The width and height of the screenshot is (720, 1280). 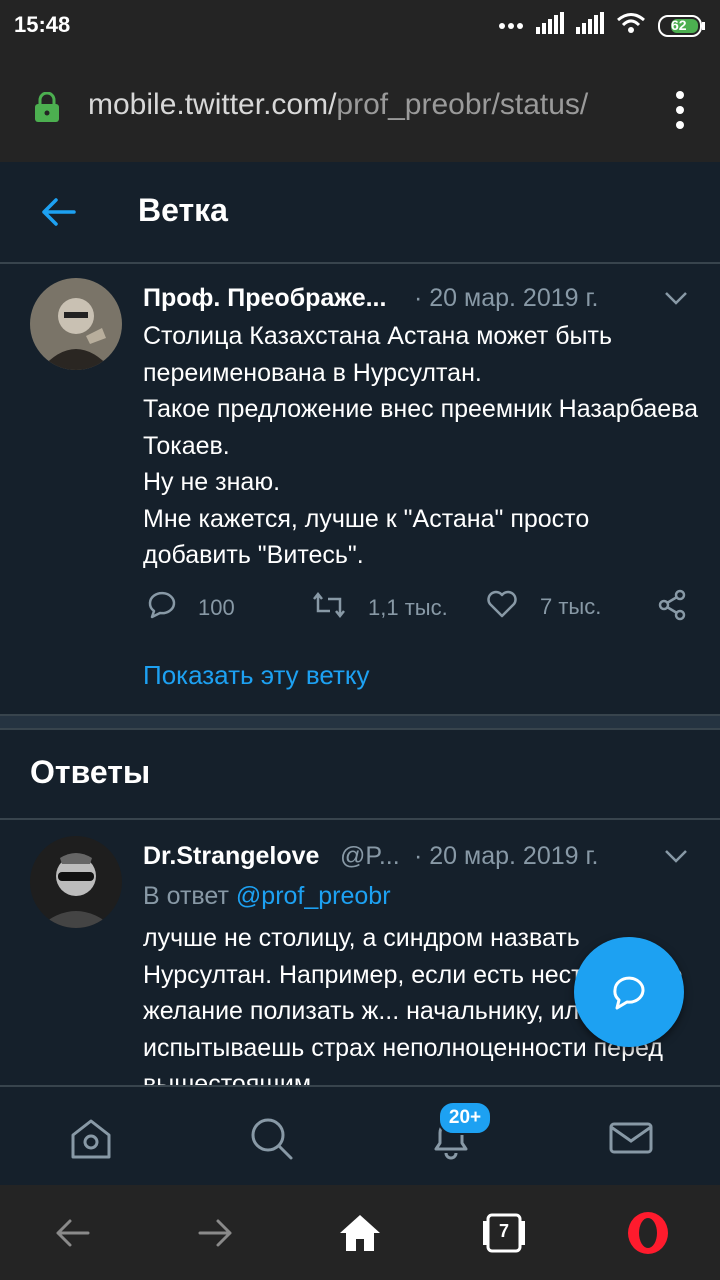 I want to click on replies-heading: Ответы, so click(x=90, y=772).